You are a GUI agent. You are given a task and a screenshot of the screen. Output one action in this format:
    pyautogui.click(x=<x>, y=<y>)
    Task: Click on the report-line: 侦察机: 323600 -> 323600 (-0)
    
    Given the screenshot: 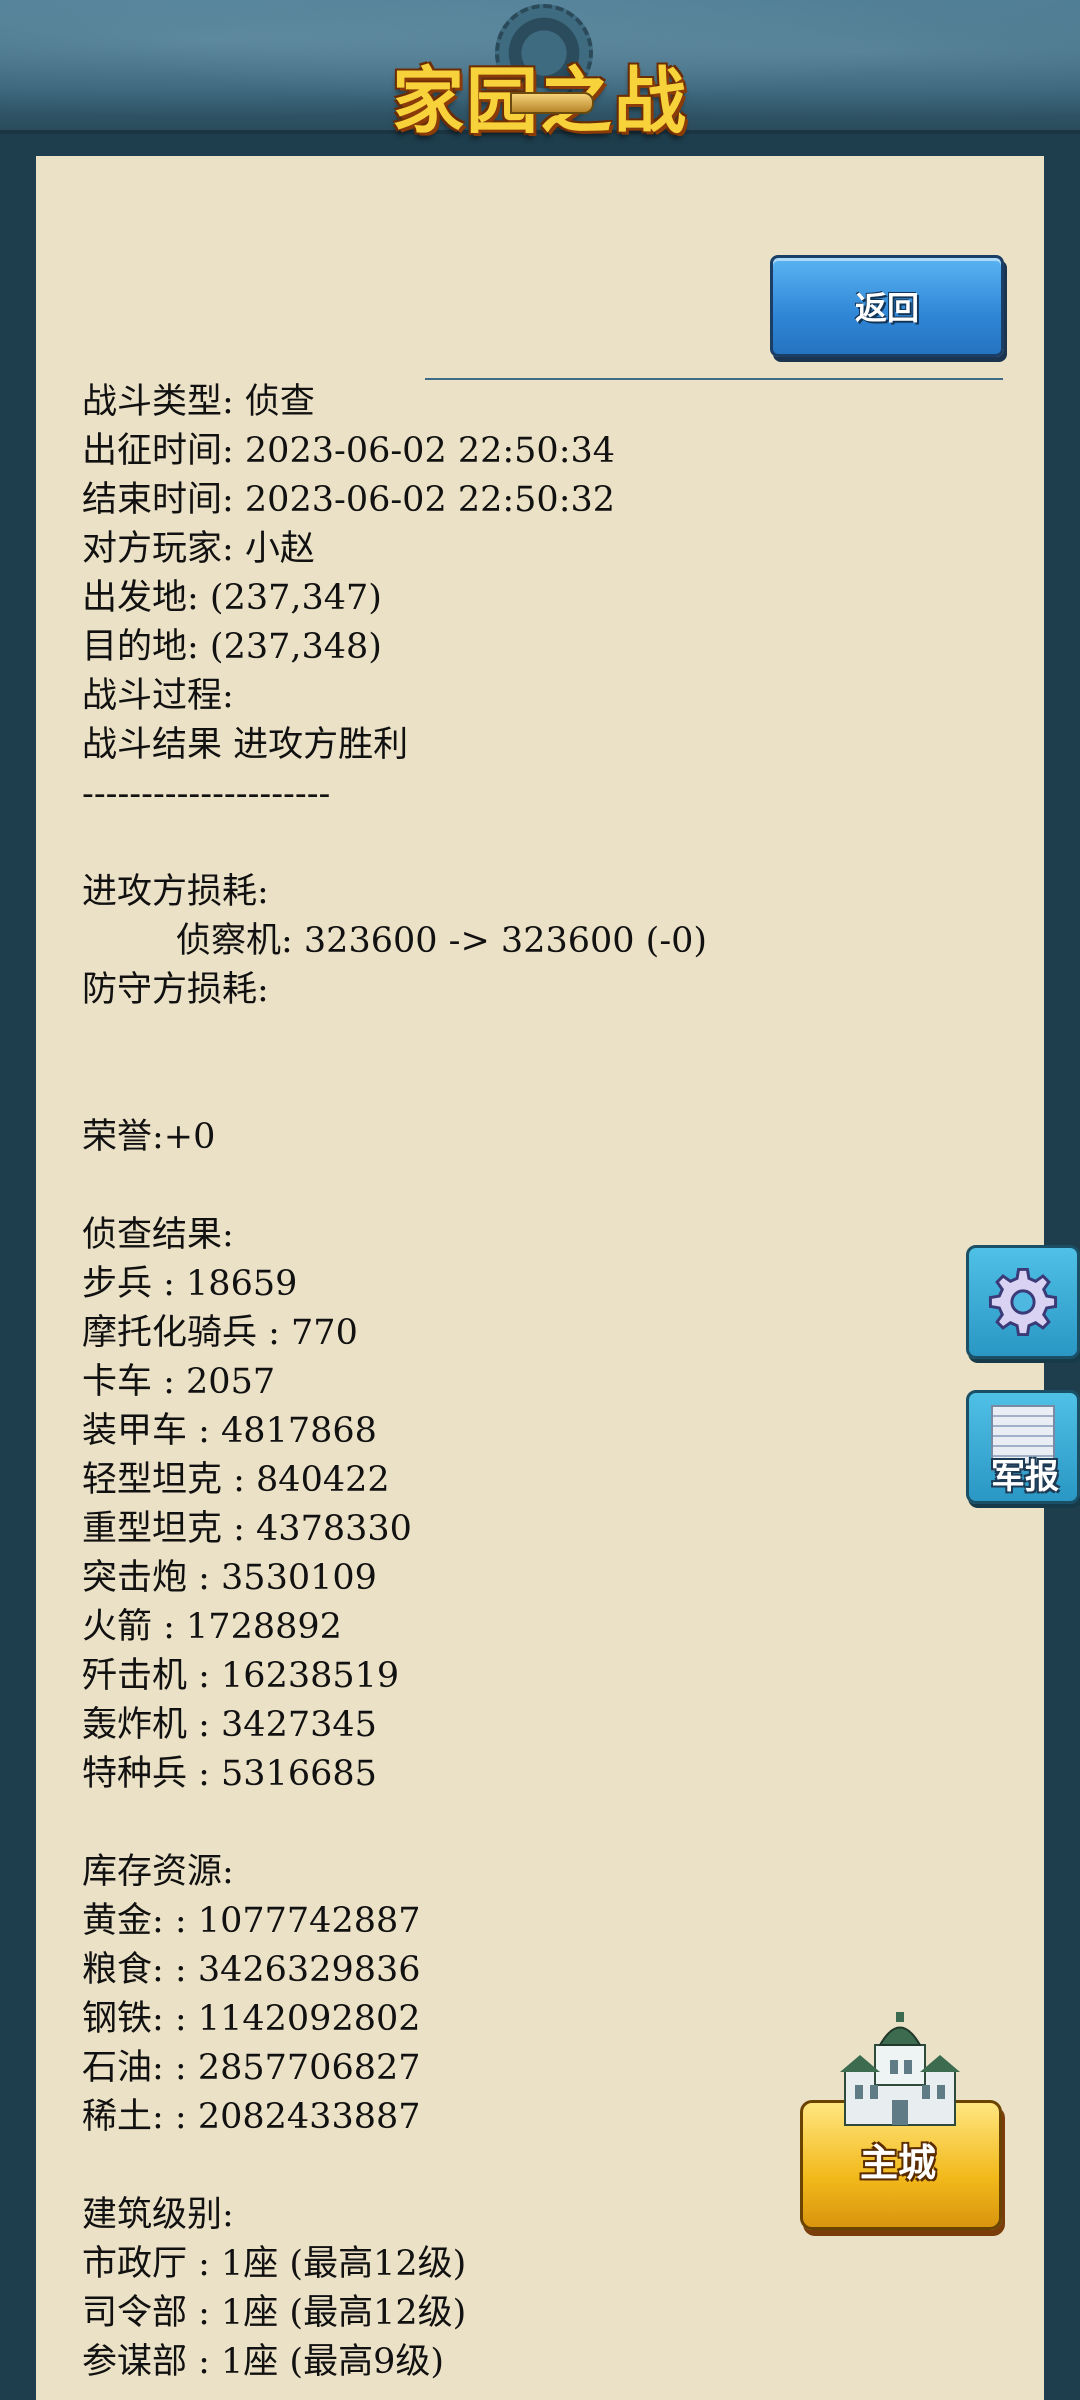 What is the action you would take?
    pyautogui.click(x=442, y=941)
    